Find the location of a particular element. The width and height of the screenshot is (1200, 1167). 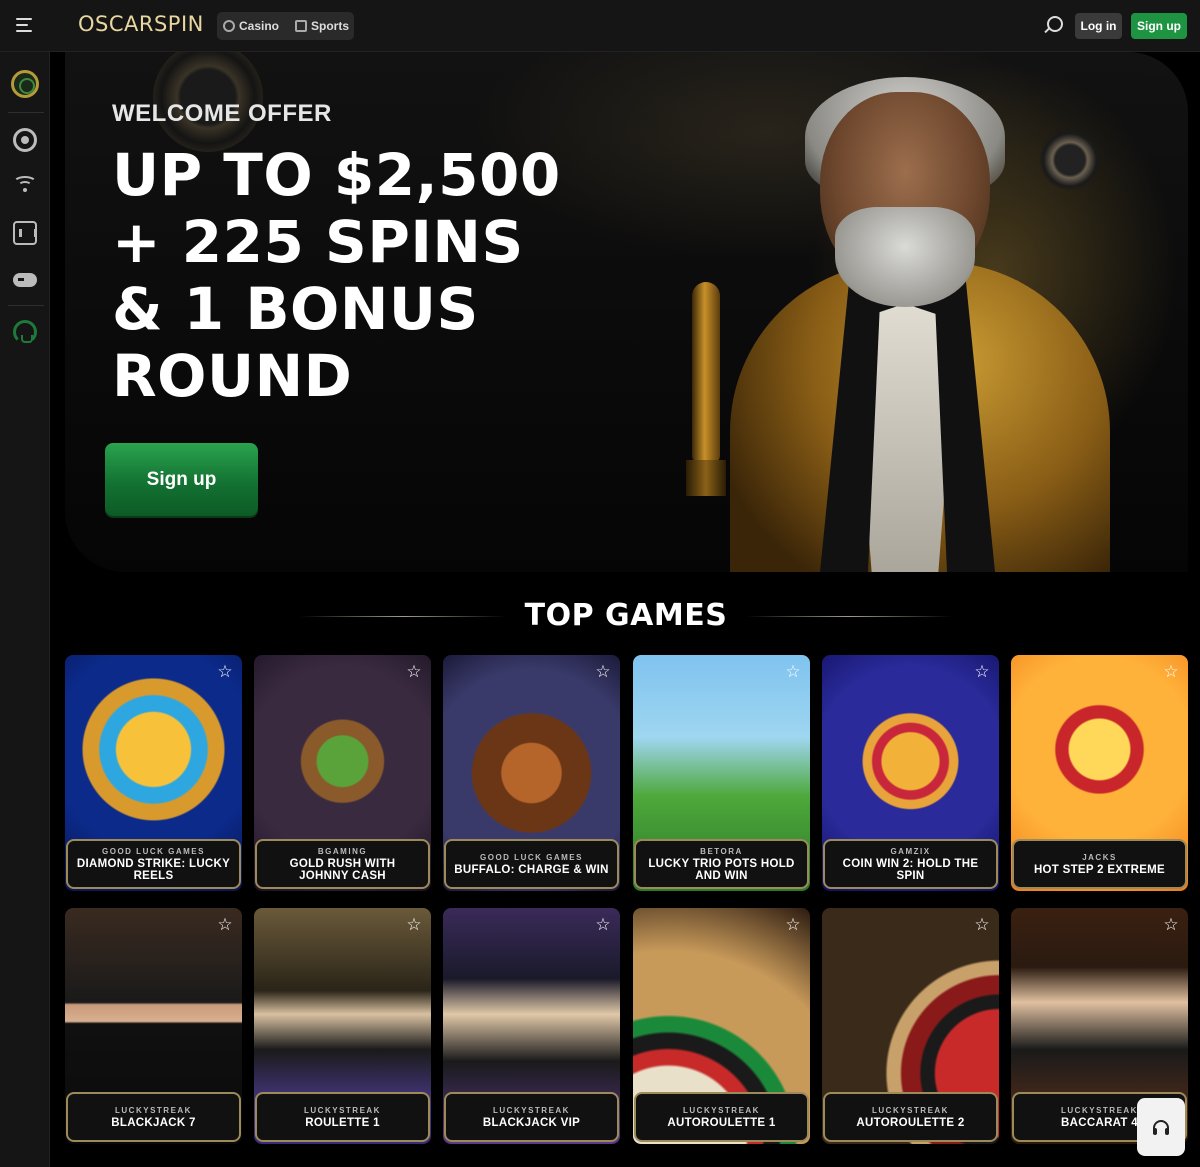

game-title: BACCARAT 4 is located at coordinates (1099, 1122).